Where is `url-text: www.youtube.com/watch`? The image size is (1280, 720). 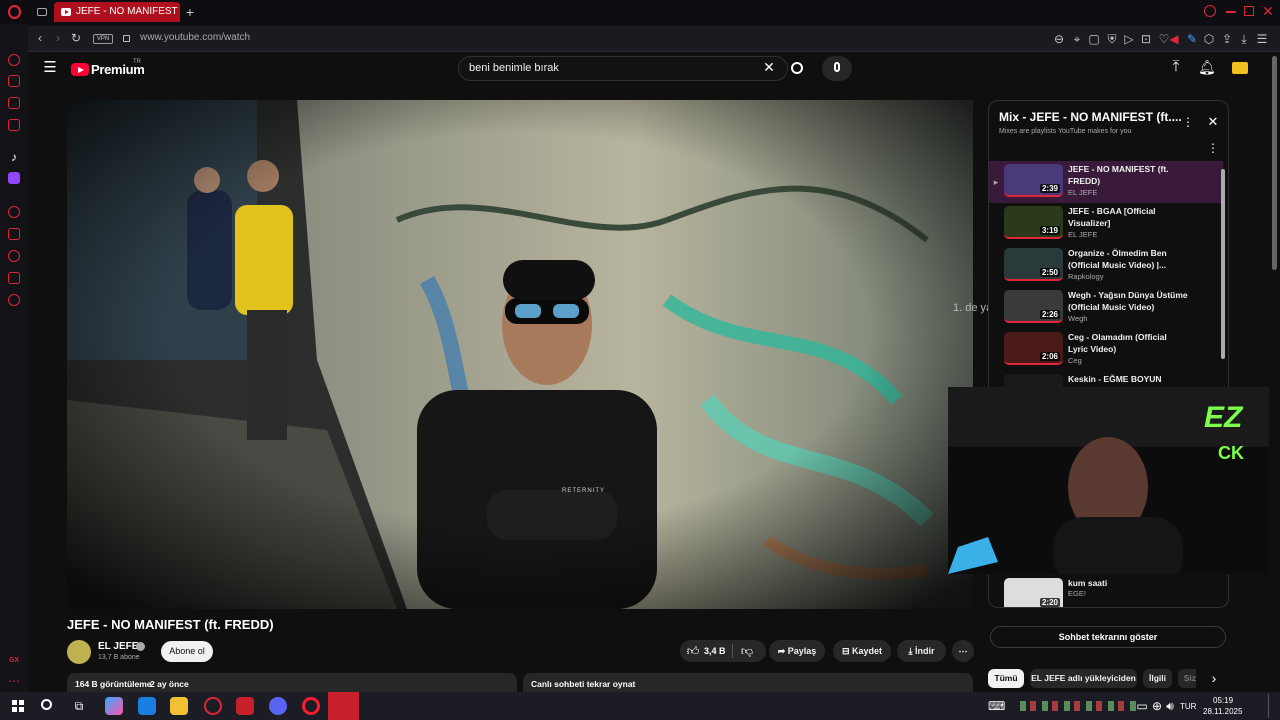
url-text: www.youtube.com/watch is located at coordinates (195, 37).